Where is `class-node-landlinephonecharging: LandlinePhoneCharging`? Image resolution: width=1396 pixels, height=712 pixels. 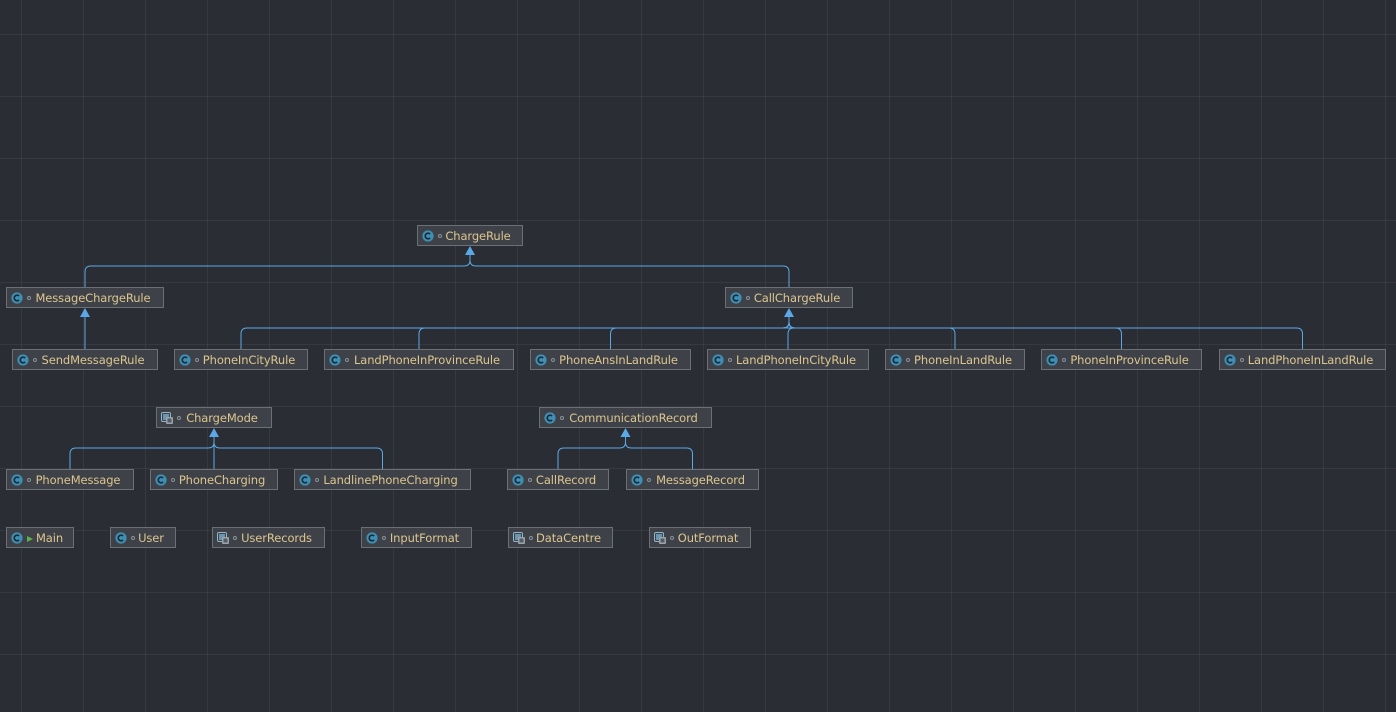
class-node-landlinephonecharging: LandlinePhoneCharging is located at coordinates (382, 479).